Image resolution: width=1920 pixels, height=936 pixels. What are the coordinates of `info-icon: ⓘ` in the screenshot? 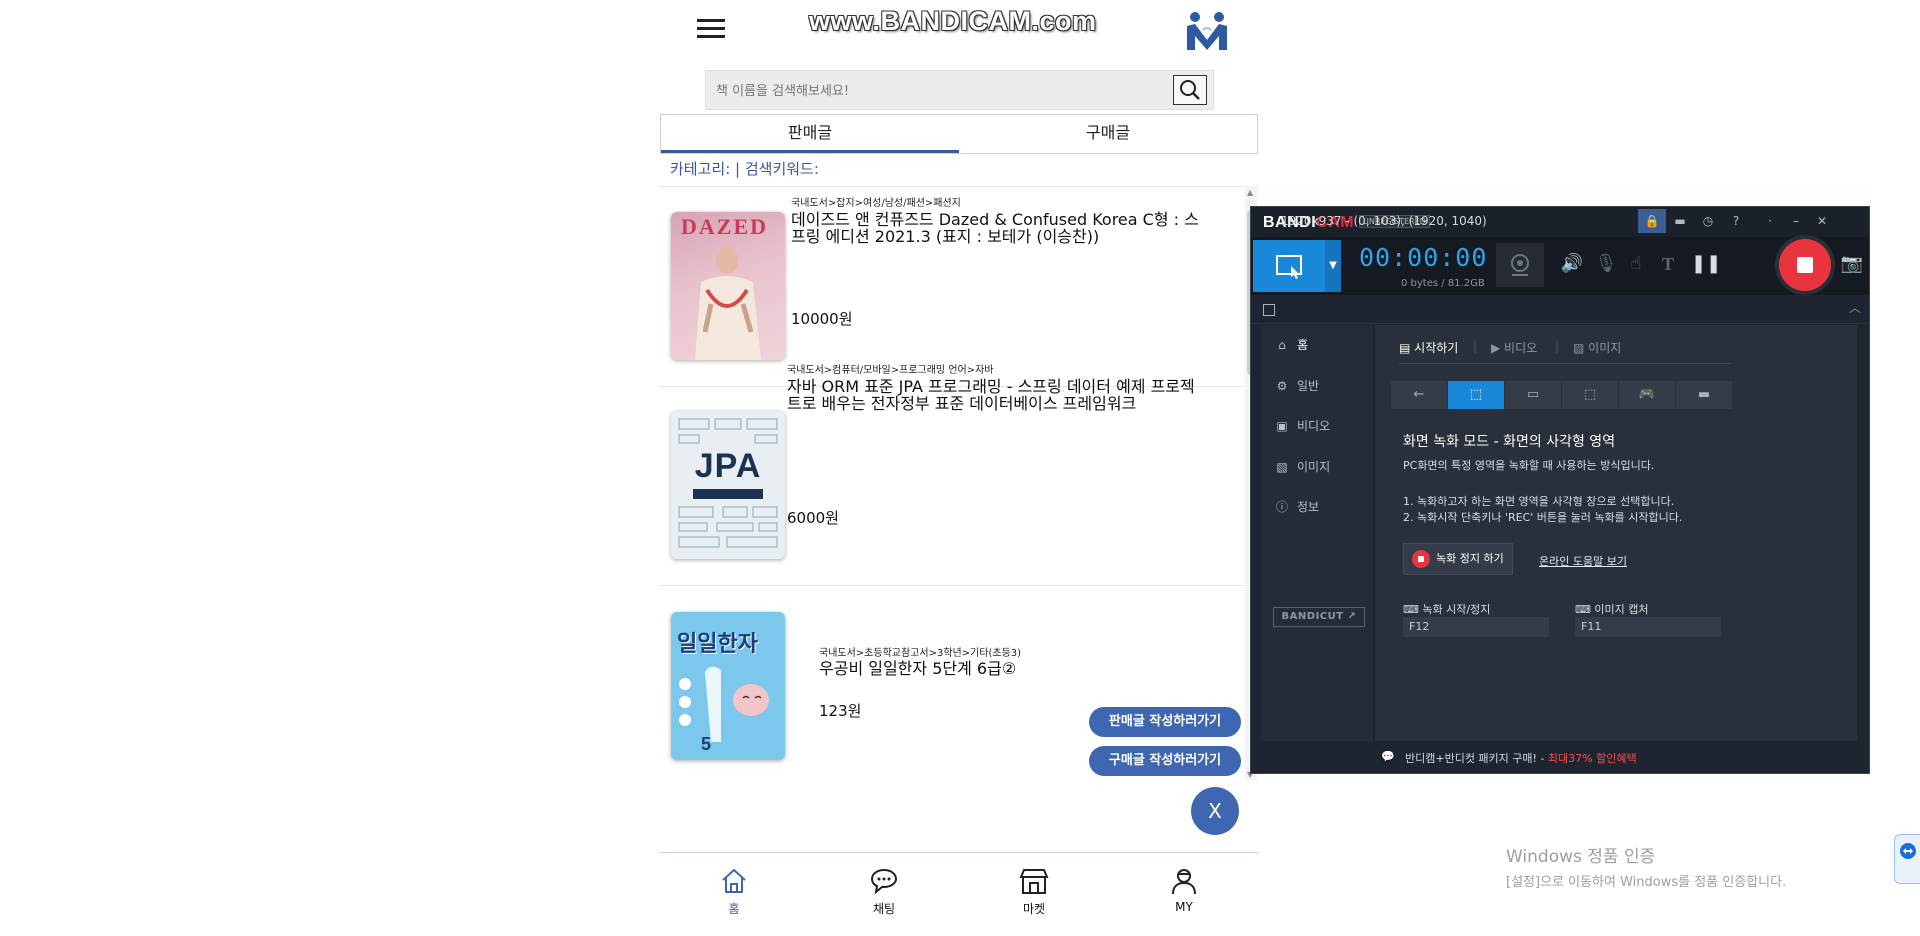 It's located at (1281, 507).